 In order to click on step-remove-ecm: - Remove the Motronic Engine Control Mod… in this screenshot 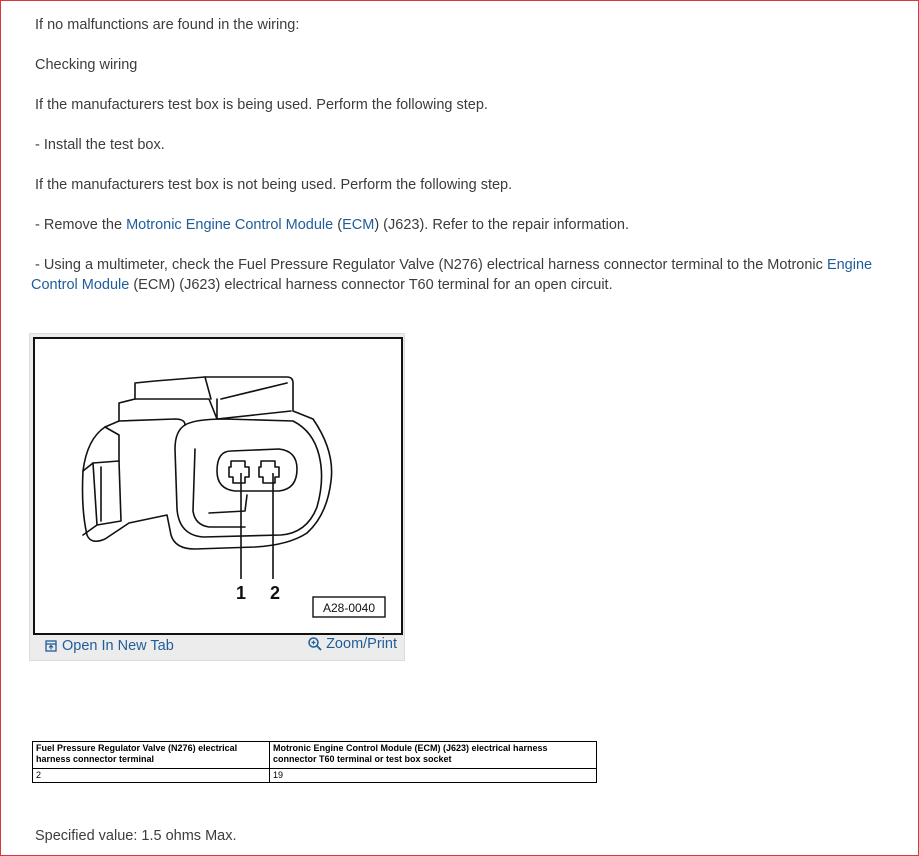, I will do `click(332, 225)`.